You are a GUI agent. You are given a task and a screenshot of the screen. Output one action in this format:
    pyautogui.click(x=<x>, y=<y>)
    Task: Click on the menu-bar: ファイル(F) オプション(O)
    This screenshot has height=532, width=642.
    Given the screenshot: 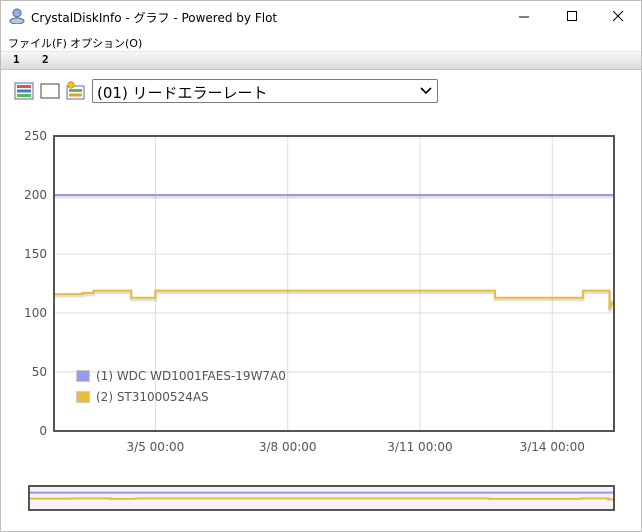 What is the action you would take?
    pyautogui.click(x=321, y=41)
    